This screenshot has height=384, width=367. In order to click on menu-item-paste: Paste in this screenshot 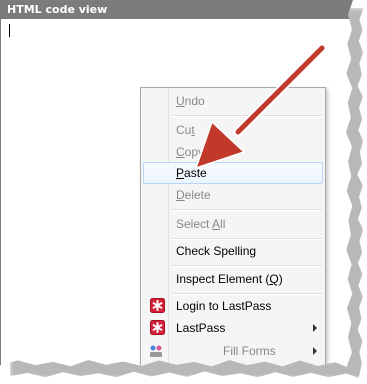, I will do `click(233, 173)`.